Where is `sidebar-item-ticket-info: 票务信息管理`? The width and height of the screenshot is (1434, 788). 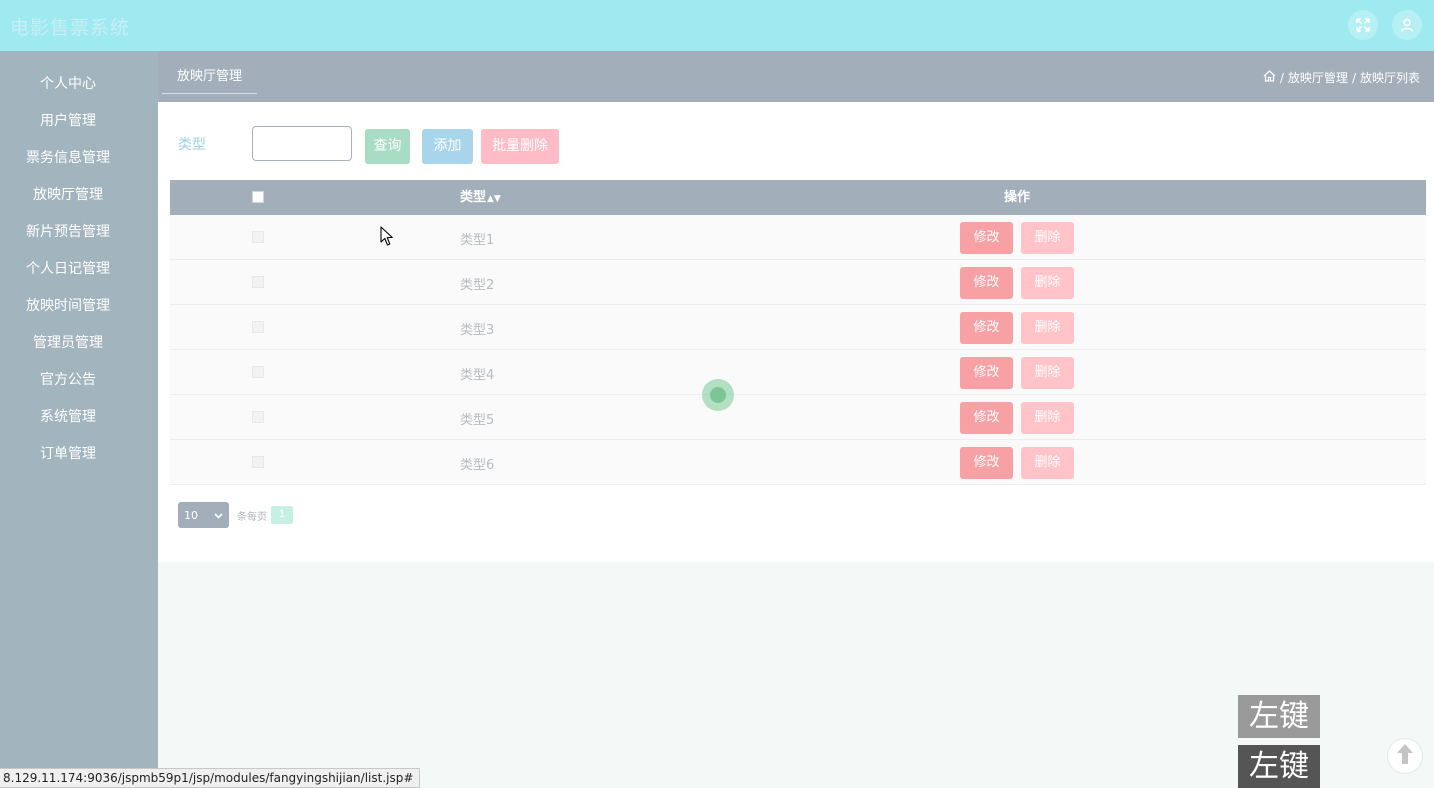
sidebar-item-ticket-info: 票务信息管理 is located at coordinates (68, 158).